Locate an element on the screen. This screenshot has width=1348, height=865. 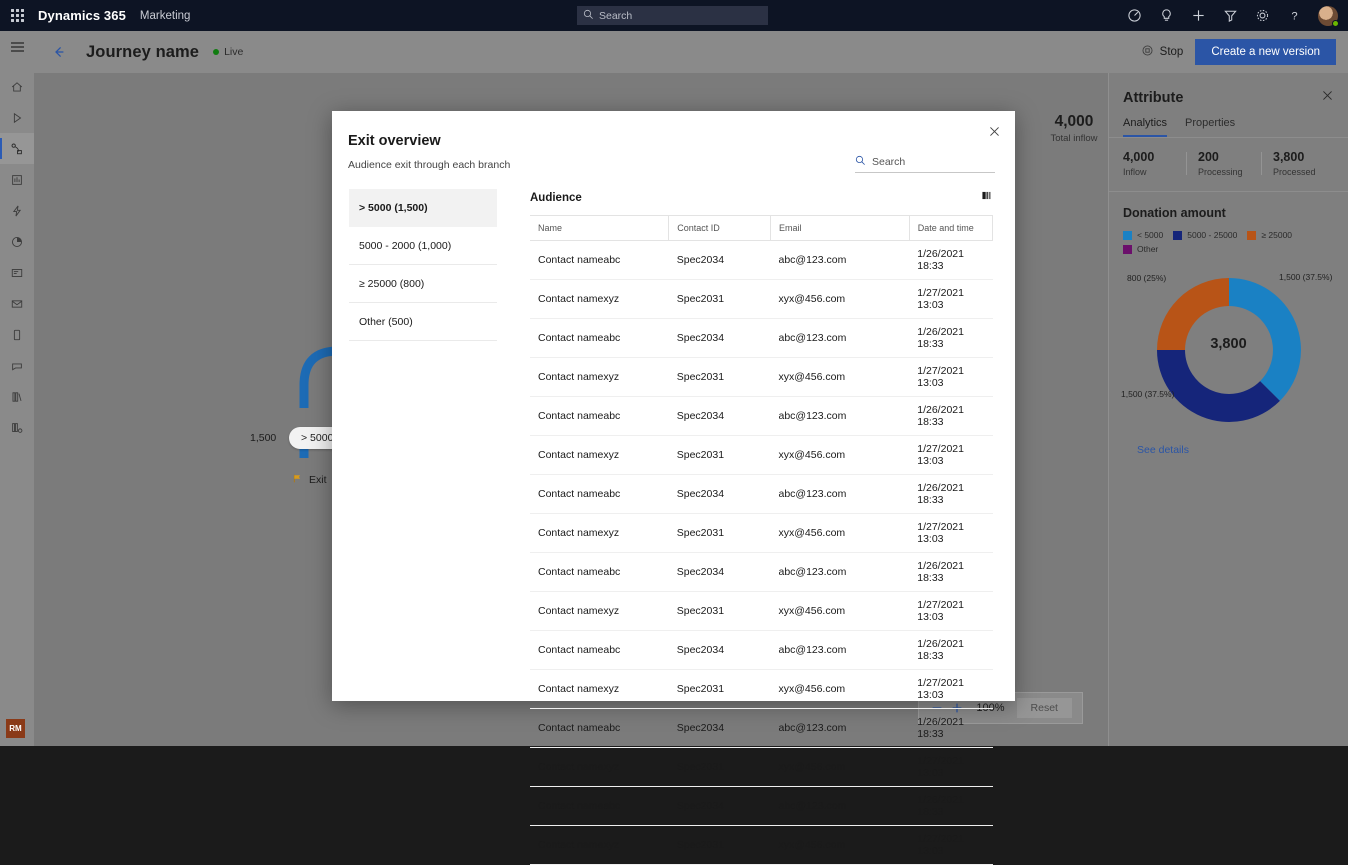
app-launcher-icon is located at coordinates (17, 15).